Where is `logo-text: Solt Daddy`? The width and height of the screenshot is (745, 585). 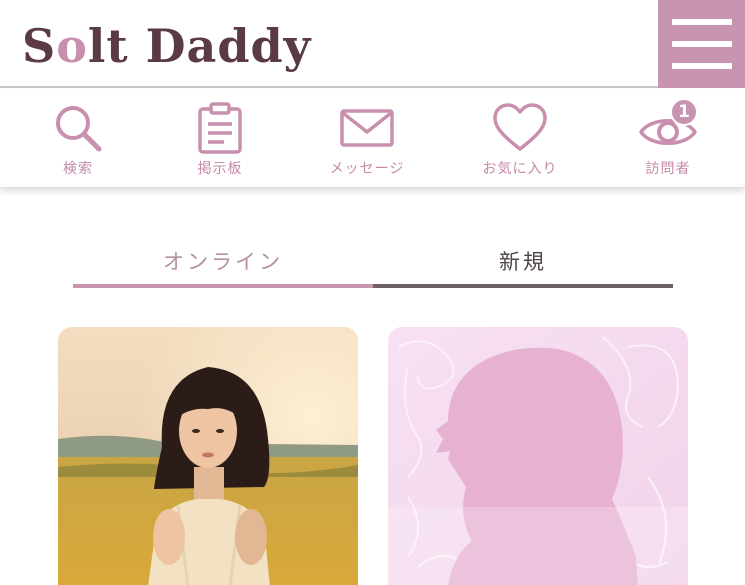
logo-text: Solt Daddy is located at coordinates (167, 46).